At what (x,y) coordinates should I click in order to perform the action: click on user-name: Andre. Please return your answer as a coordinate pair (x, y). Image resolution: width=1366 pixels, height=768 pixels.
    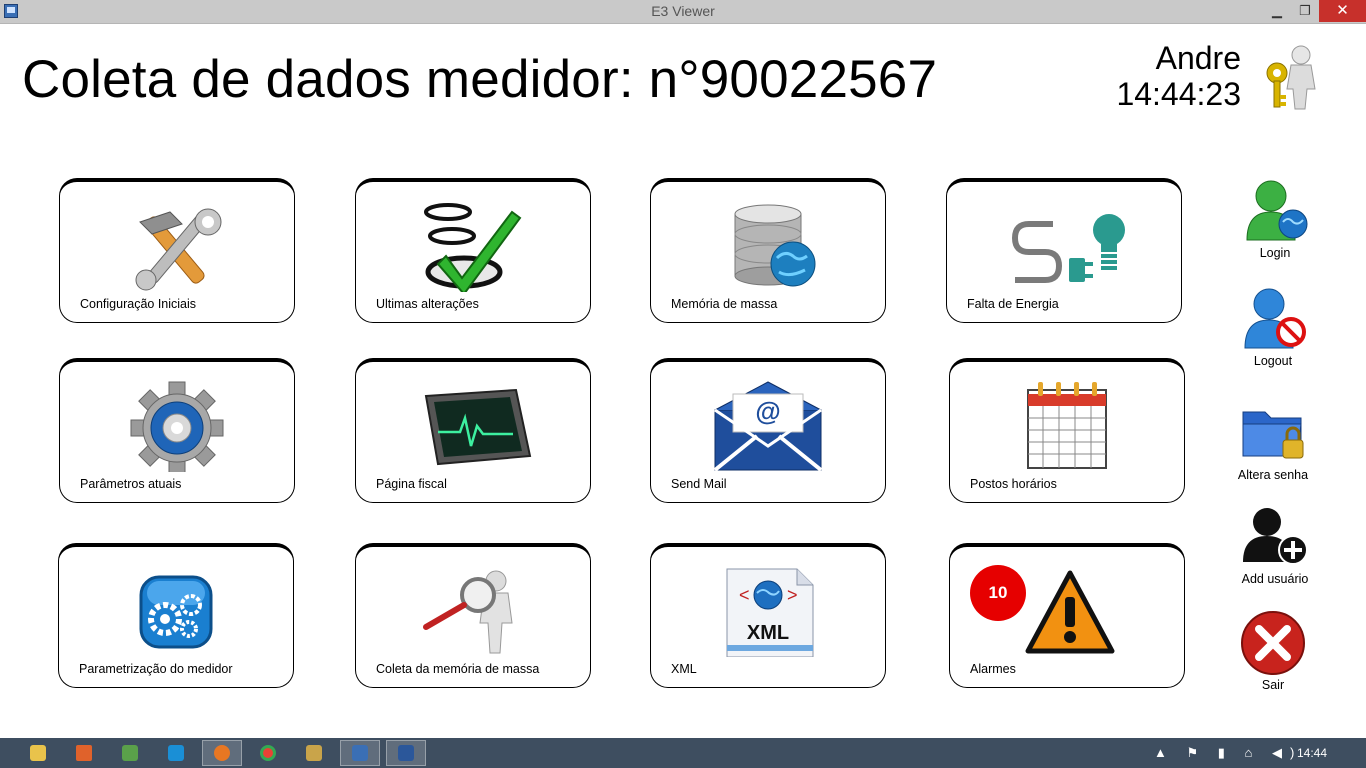
    Looking at the image, I should click on (1198, 58).